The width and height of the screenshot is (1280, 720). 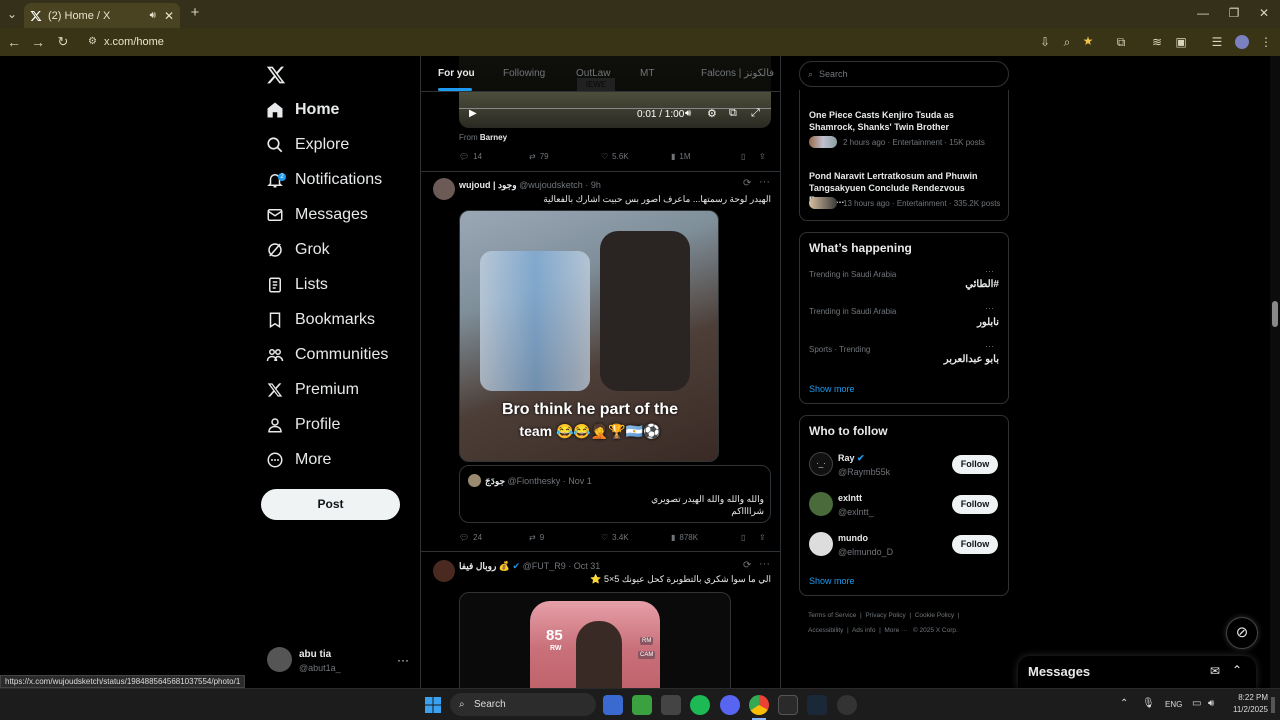 What do you see at coordinates (297, 250) in the screenshot?
I see `nav-grok: Grok` at bounding box center [297, 250].